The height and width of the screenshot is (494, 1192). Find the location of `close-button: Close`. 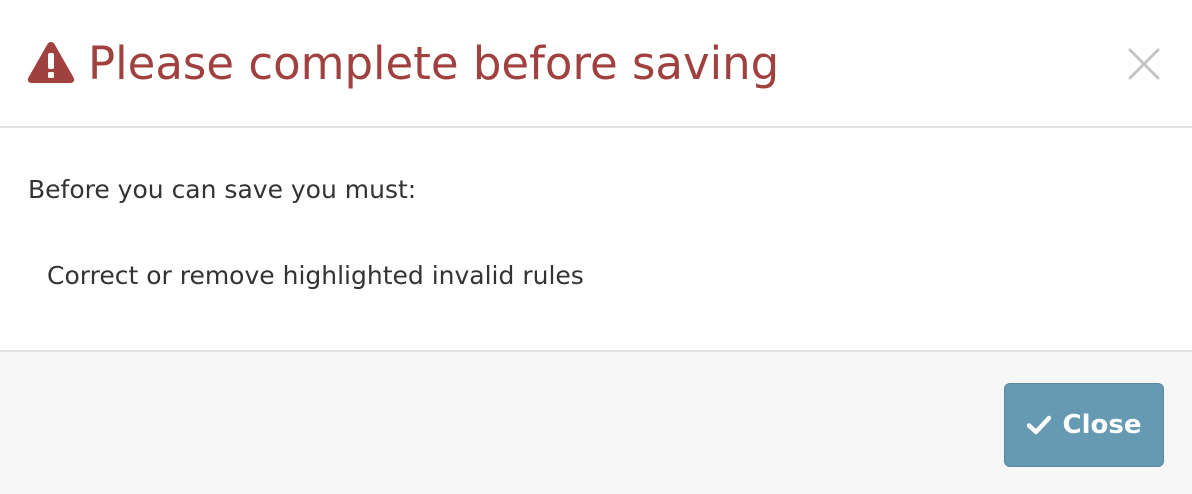

close-button: Close is located at coordinates (1084, 425).